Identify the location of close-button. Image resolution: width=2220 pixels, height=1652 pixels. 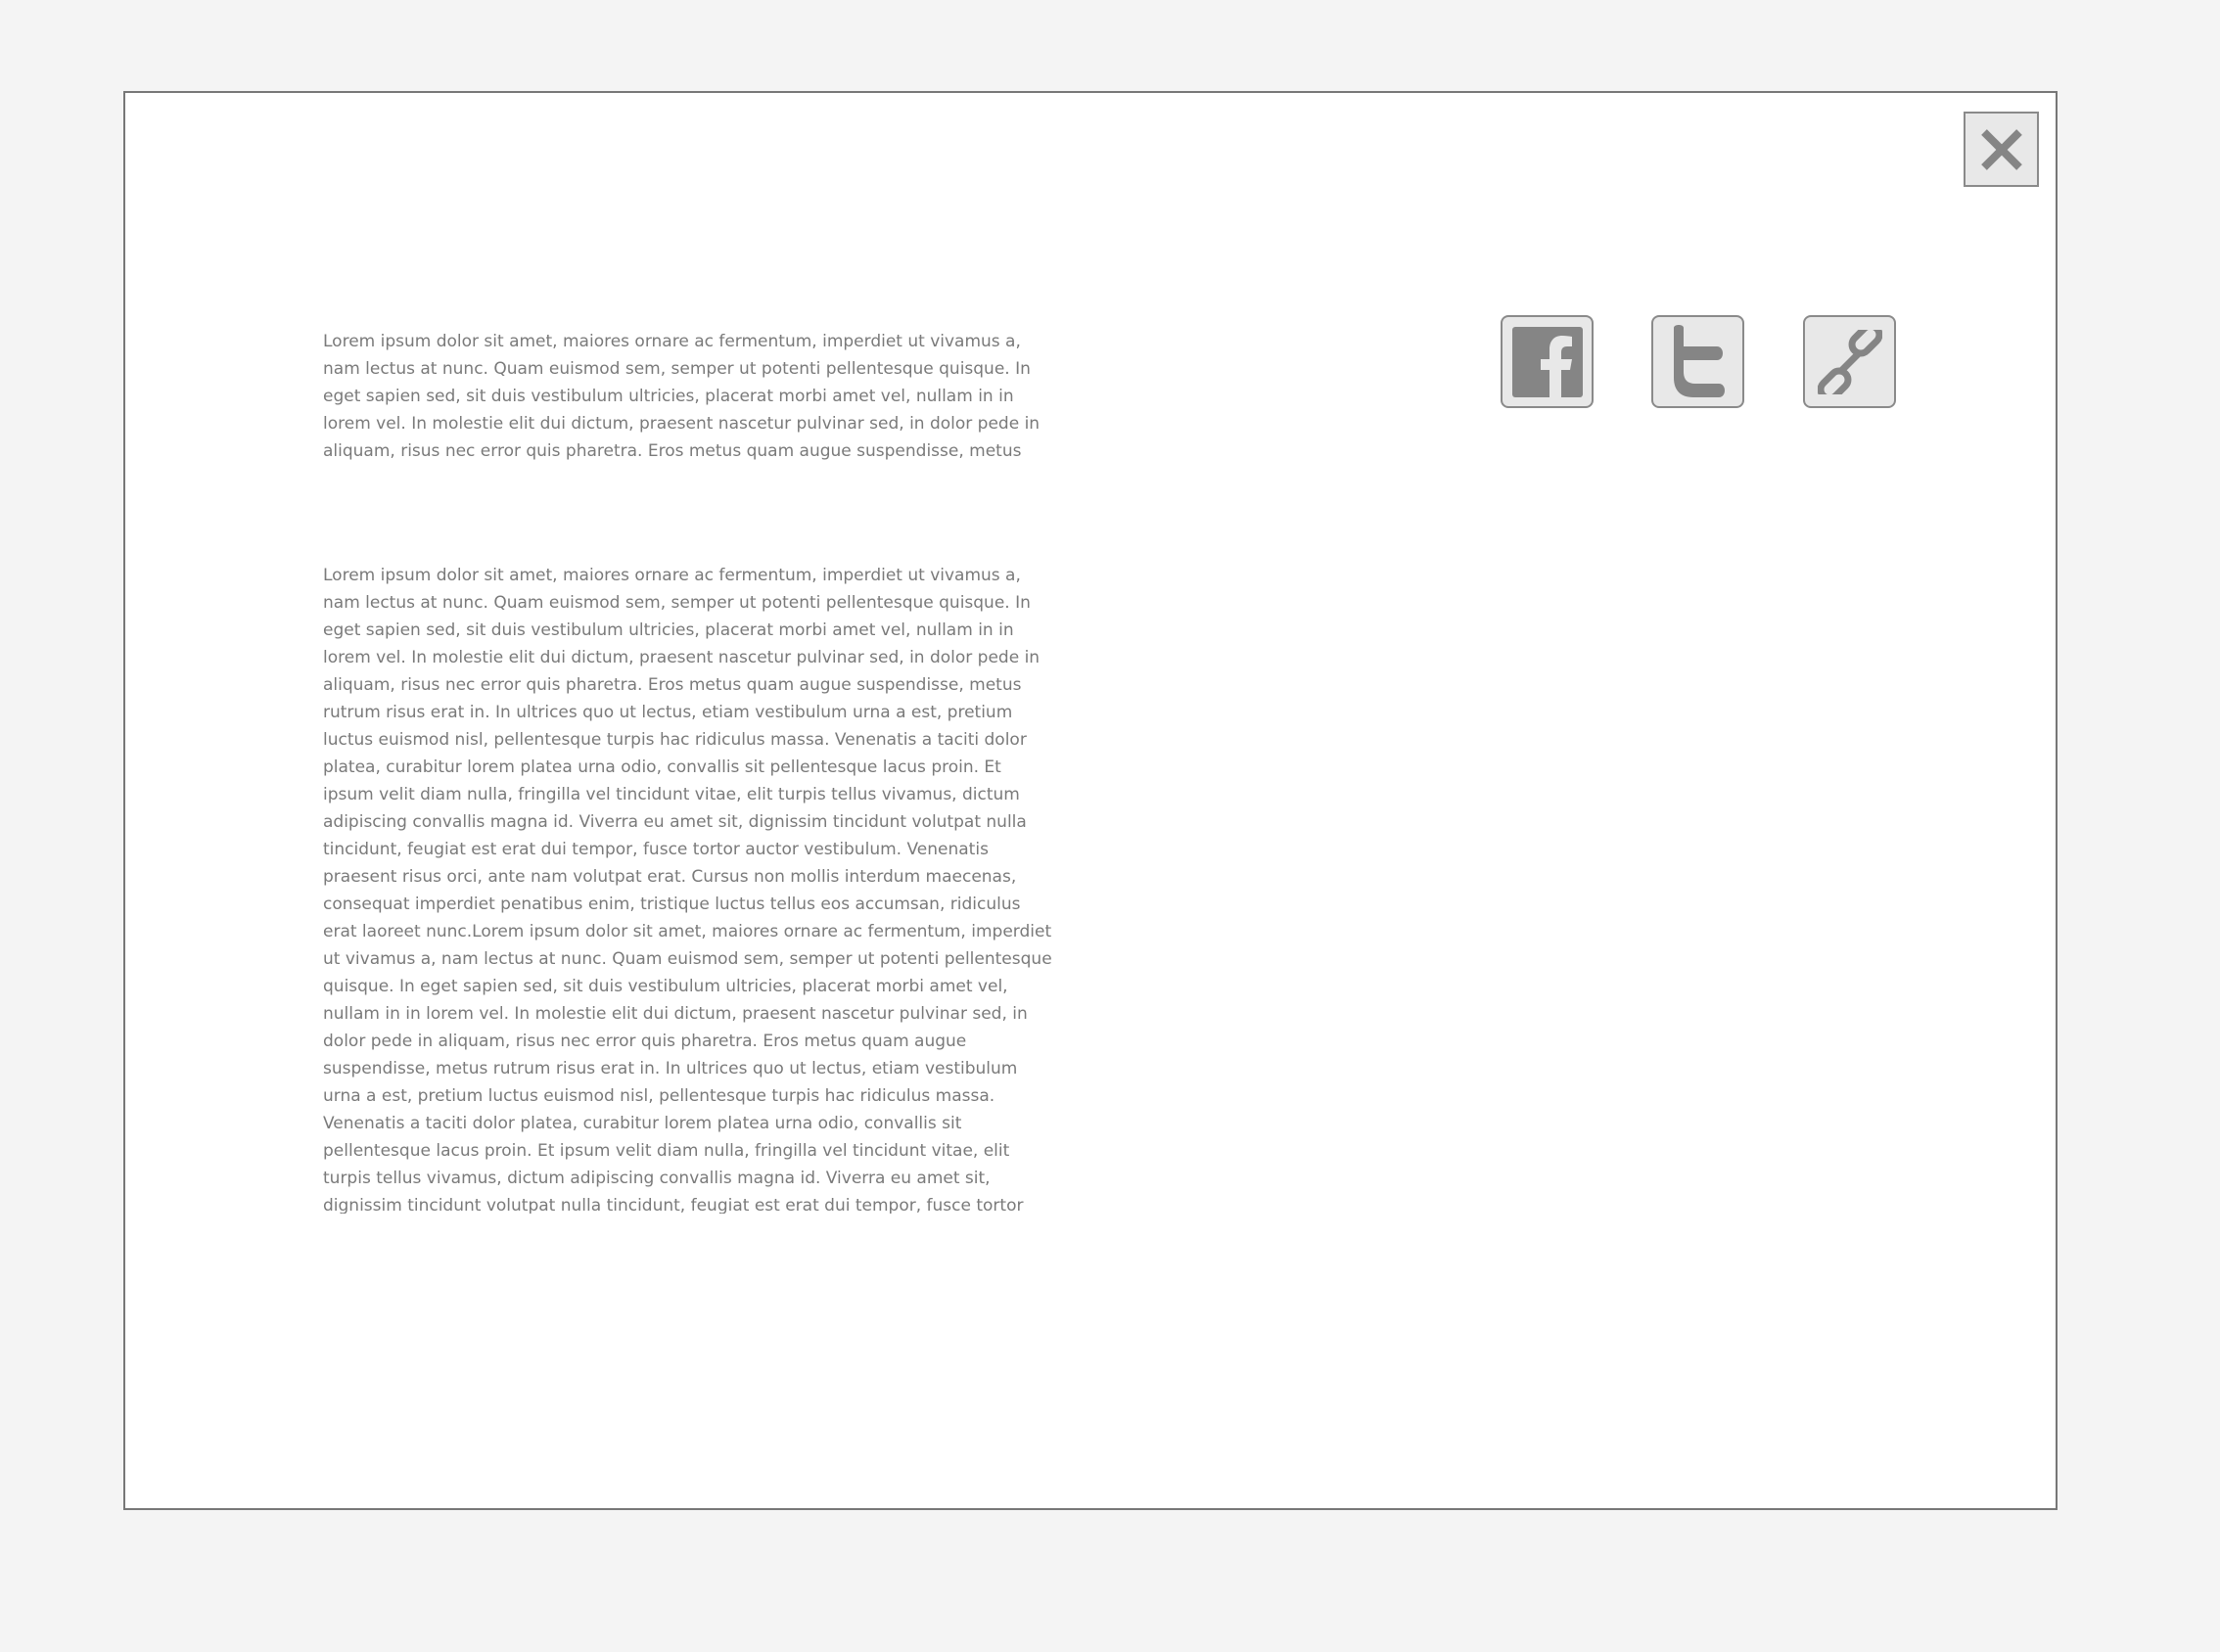
(2001, 149).